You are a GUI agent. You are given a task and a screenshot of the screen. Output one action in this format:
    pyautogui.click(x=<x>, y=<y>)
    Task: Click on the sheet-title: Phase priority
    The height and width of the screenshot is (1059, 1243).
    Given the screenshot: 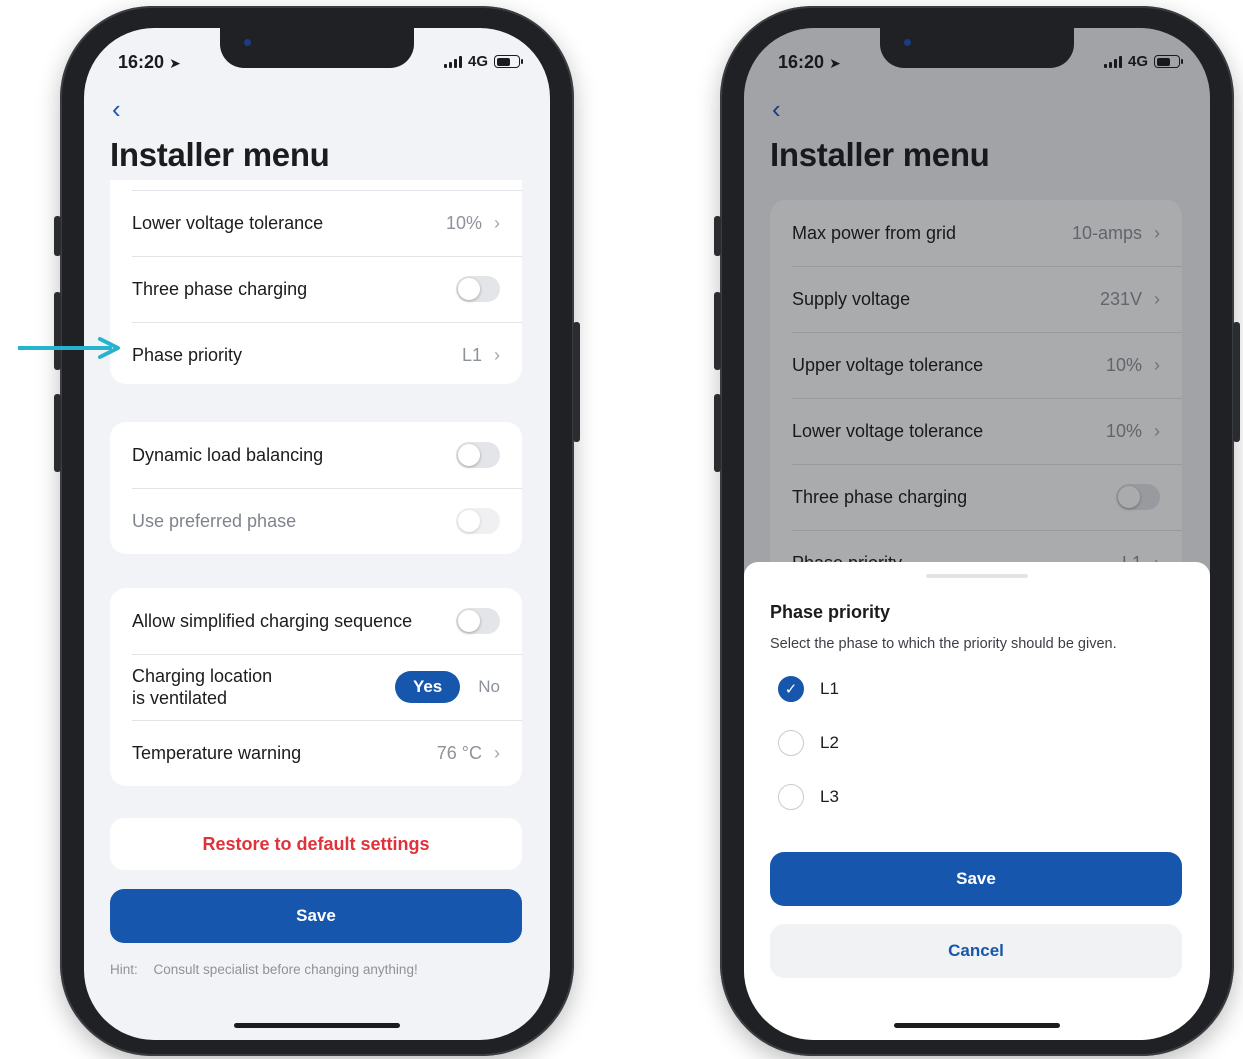 What is the action you would take?
    pyautogui.click(x=830, y=612)
    